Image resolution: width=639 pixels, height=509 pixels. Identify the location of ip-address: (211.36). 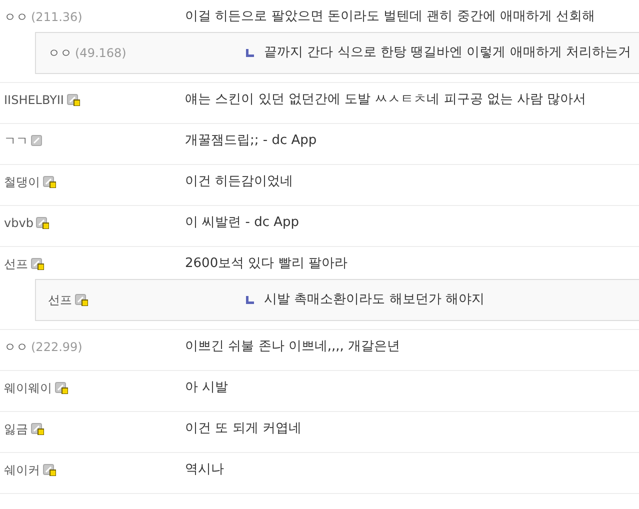
(56, 17).